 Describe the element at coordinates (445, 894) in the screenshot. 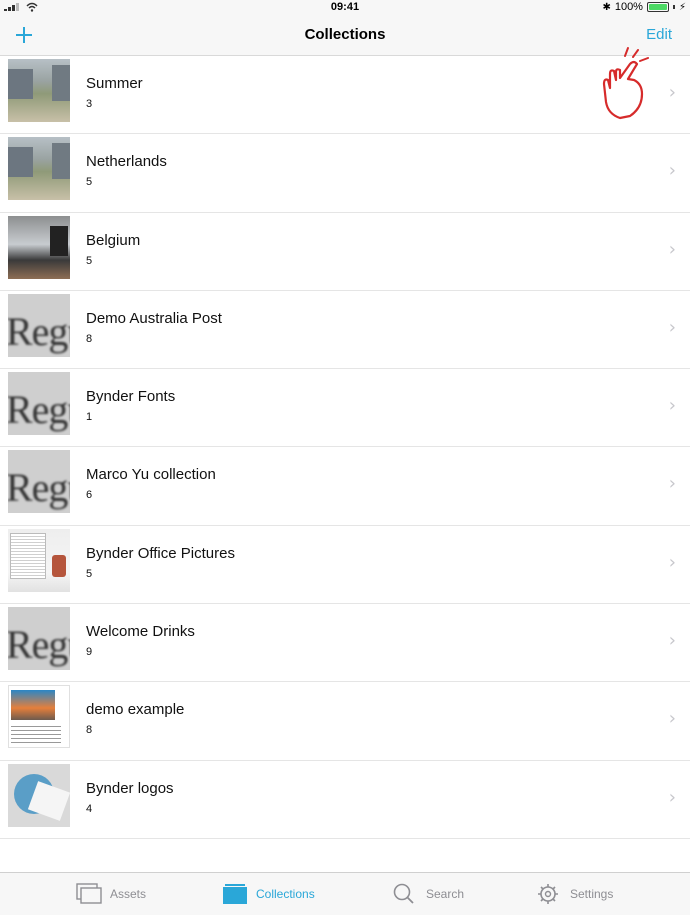

I see `tab-label: Search` at that location.